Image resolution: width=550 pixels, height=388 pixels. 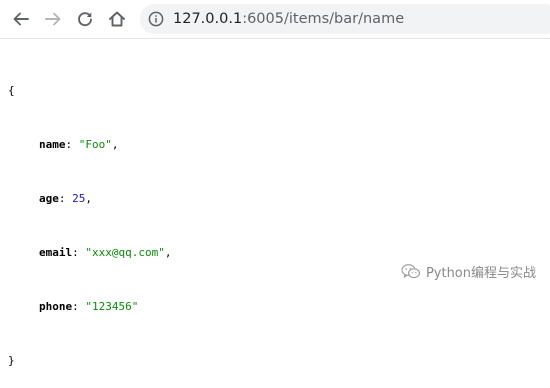 I want to click on json-entry-name: name: "Foo",, so click(x=79, y=144).